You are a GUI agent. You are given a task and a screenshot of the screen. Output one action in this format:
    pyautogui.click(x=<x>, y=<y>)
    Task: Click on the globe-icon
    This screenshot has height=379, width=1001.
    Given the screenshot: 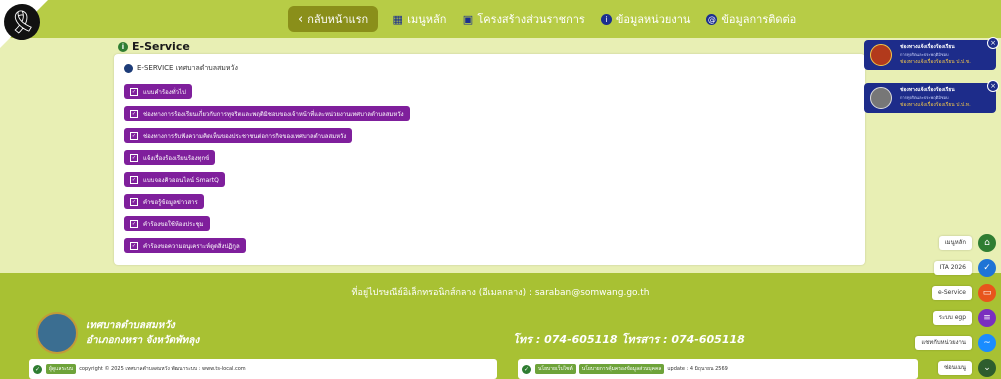 What is the action you would take?
    pyautogui.click(x=128, y=68)
    